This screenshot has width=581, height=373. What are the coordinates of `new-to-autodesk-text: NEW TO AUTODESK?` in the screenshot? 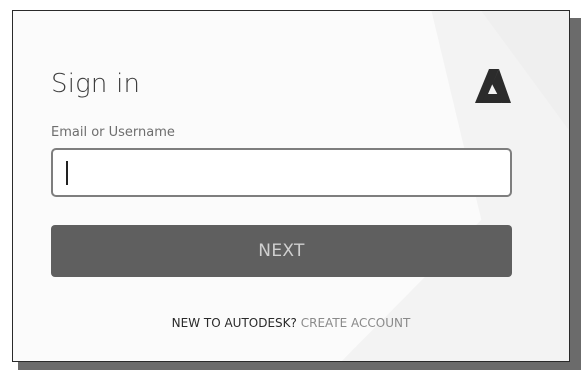 It's located at (234, 323).